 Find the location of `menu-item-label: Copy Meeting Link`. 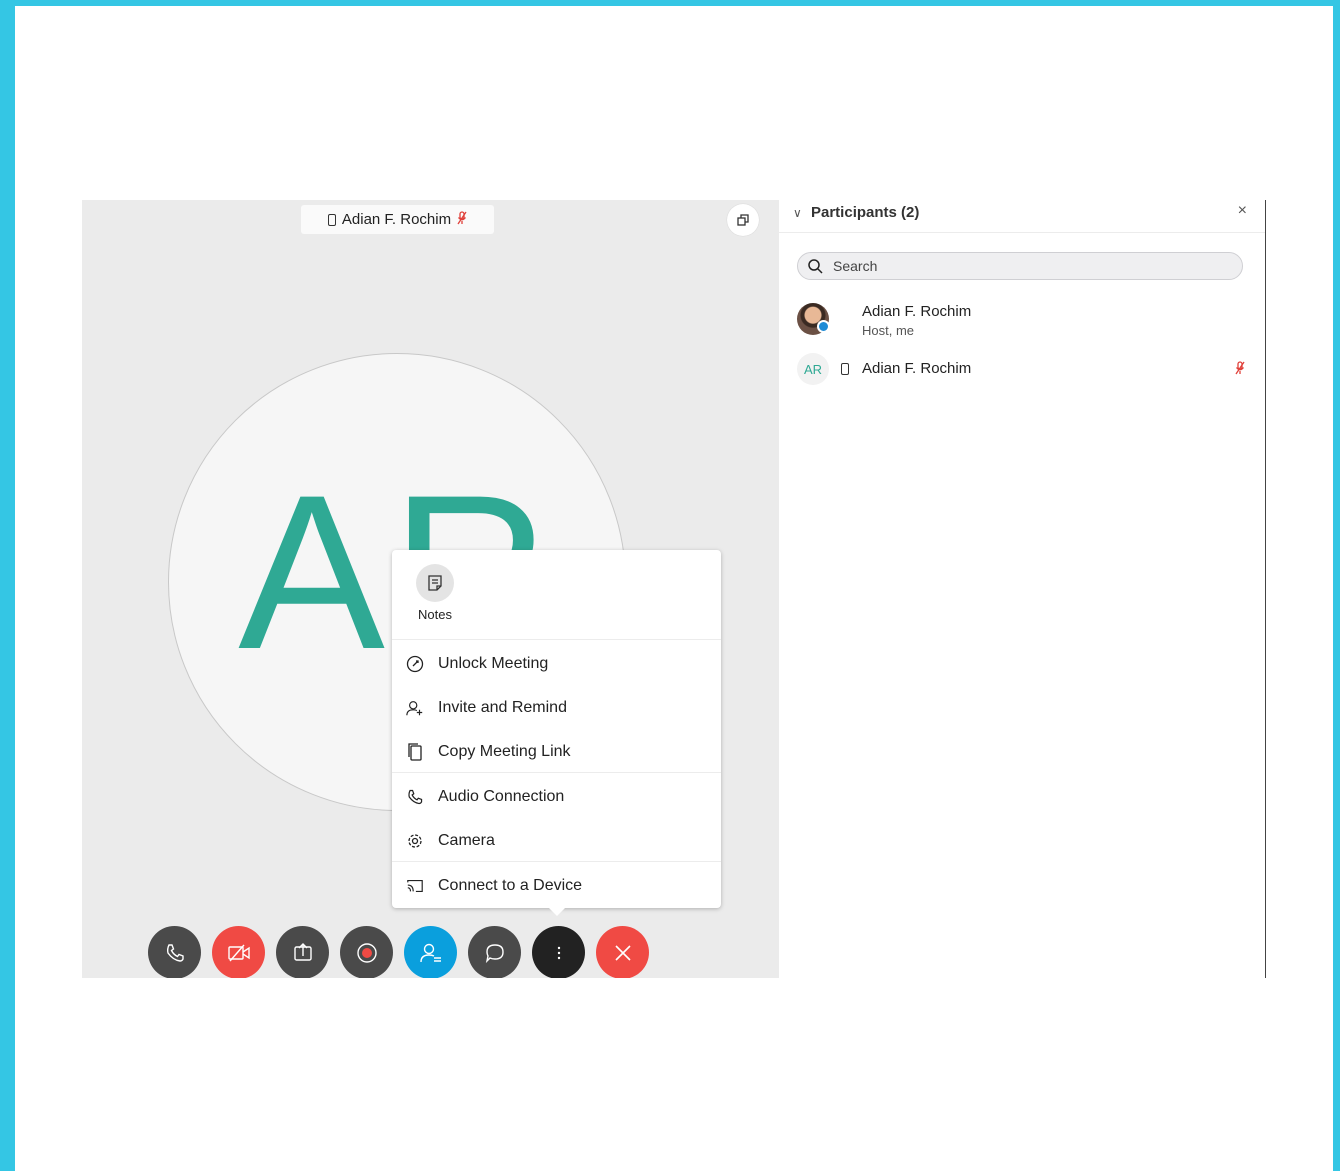

menu-item-label: Copy Meeting Link is located at coordinates (504, 751).